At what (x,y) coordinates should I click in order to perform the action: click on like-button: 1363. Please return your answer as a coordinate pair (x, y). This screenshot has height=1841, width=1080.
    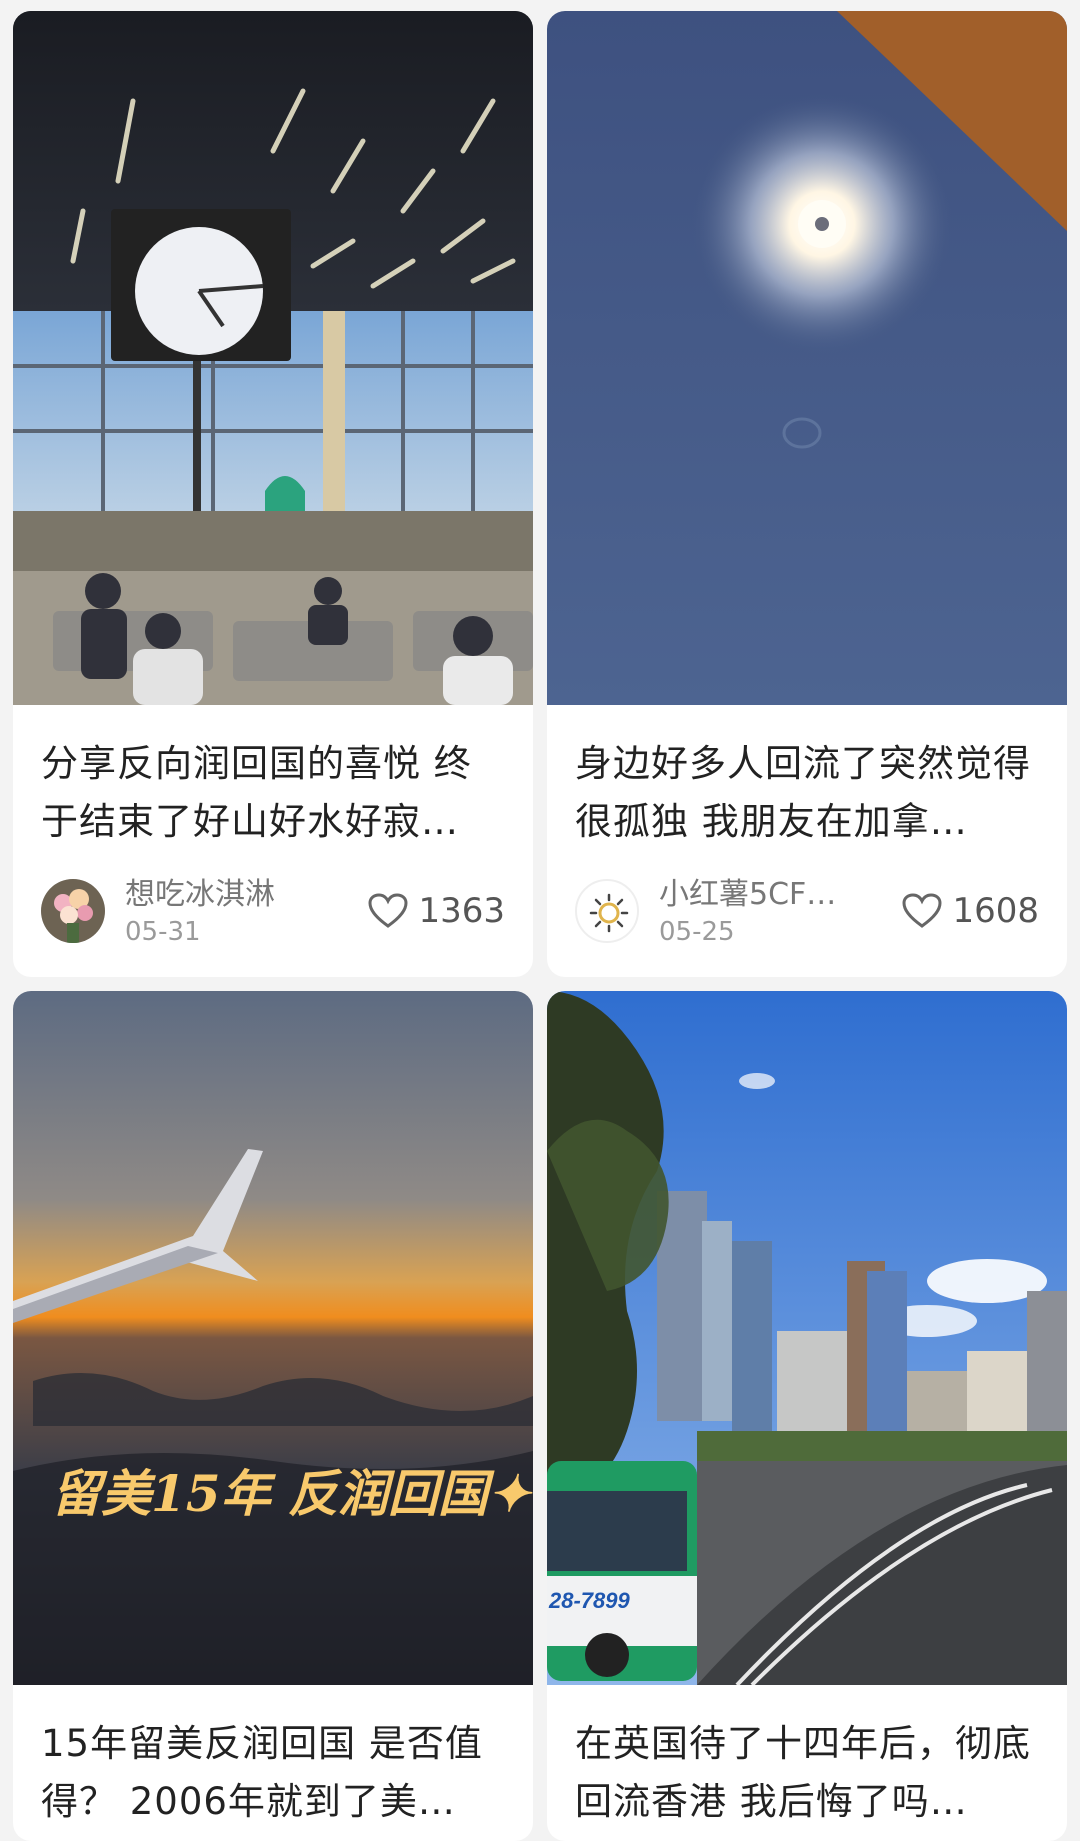
    Looking at the image, I should click on (436, 911).